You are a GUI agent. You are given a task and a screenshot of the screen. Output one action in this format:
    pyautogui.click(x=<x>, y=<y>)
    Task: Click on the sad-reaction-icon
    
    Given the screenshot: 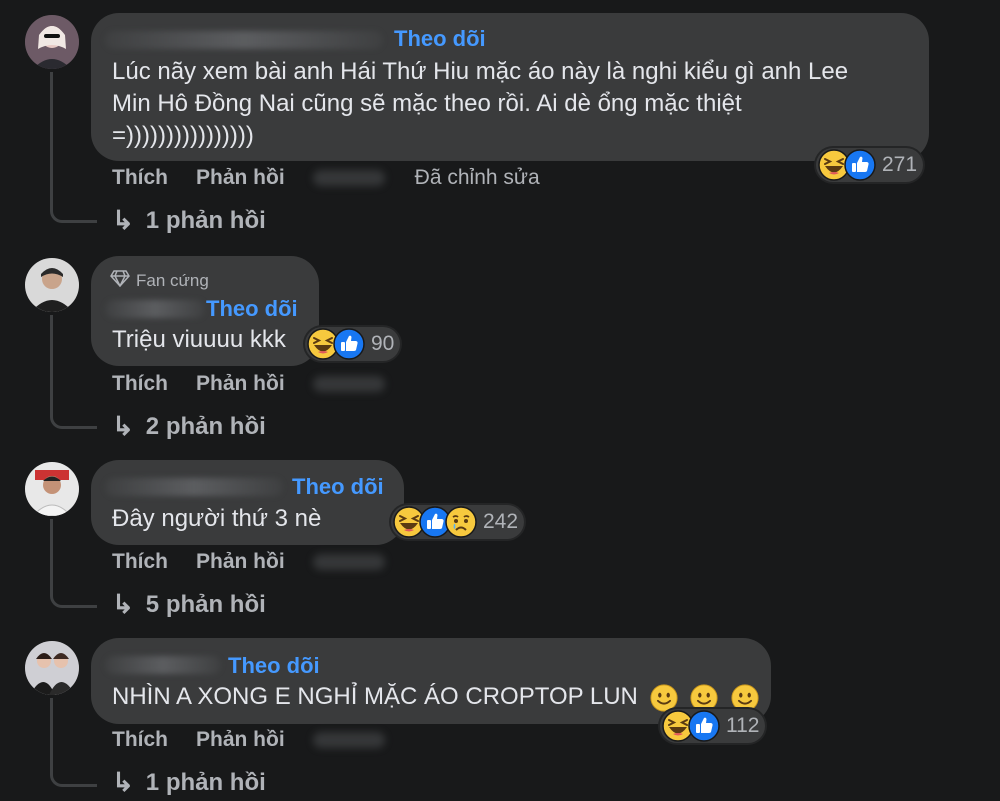 What is the action you would take?
    pyautogui.click(x=461, y=522)
    